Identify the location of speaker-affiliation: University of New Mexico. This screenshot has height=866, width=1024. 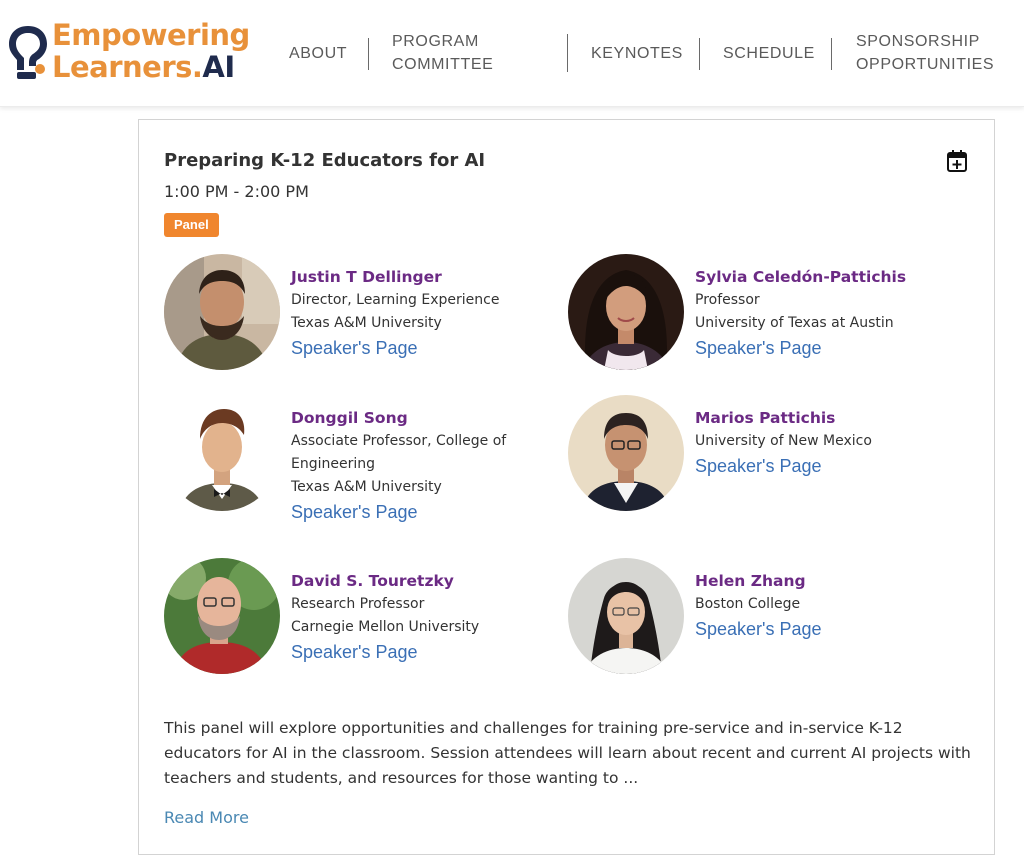
(783, 441).